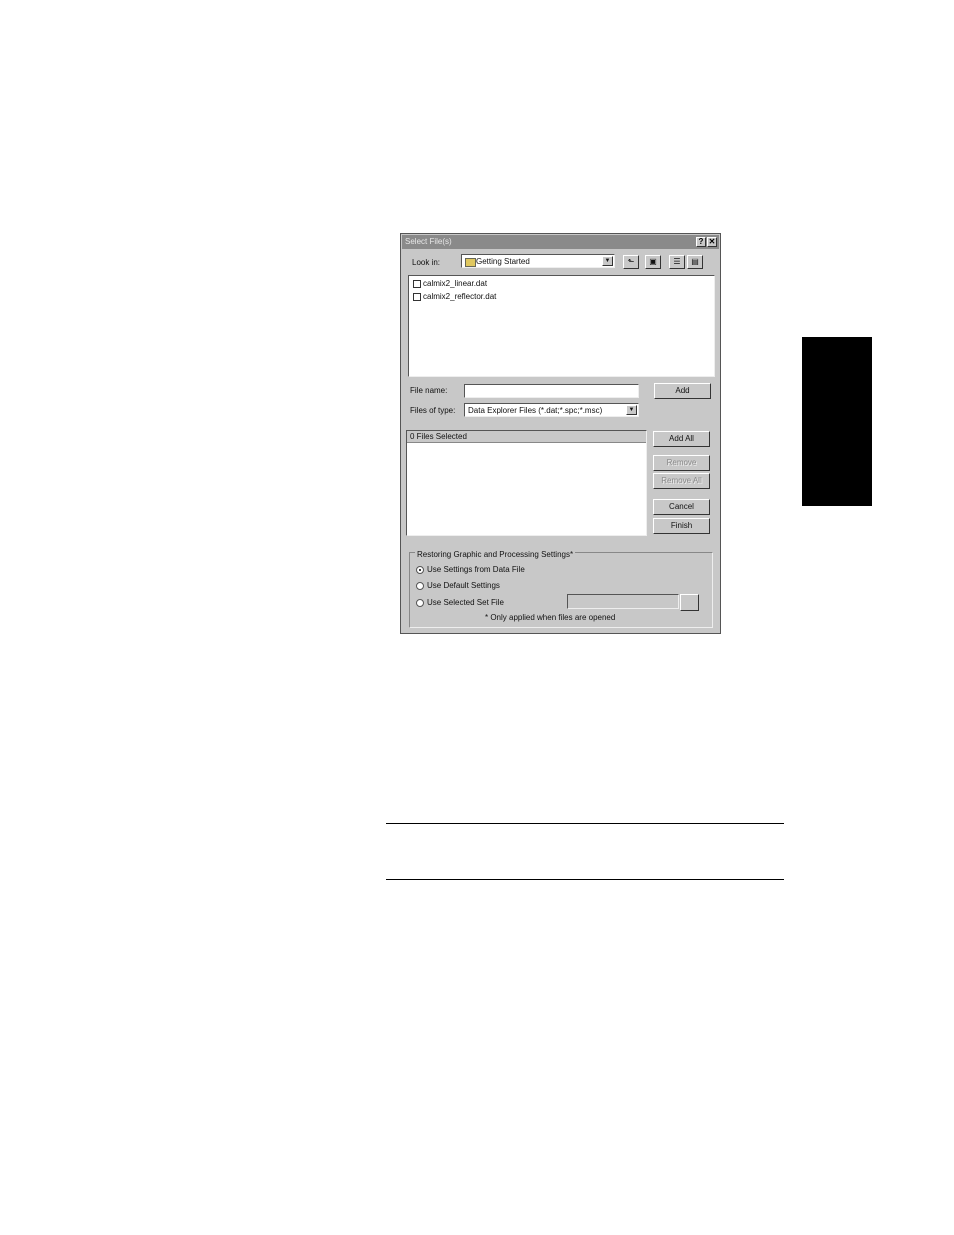 This screenshot has width=954, height=1235. What do you see at coordinates (585, 879) in the screenshot?
I see `rule-bottom` at bounding box center [585, 879].